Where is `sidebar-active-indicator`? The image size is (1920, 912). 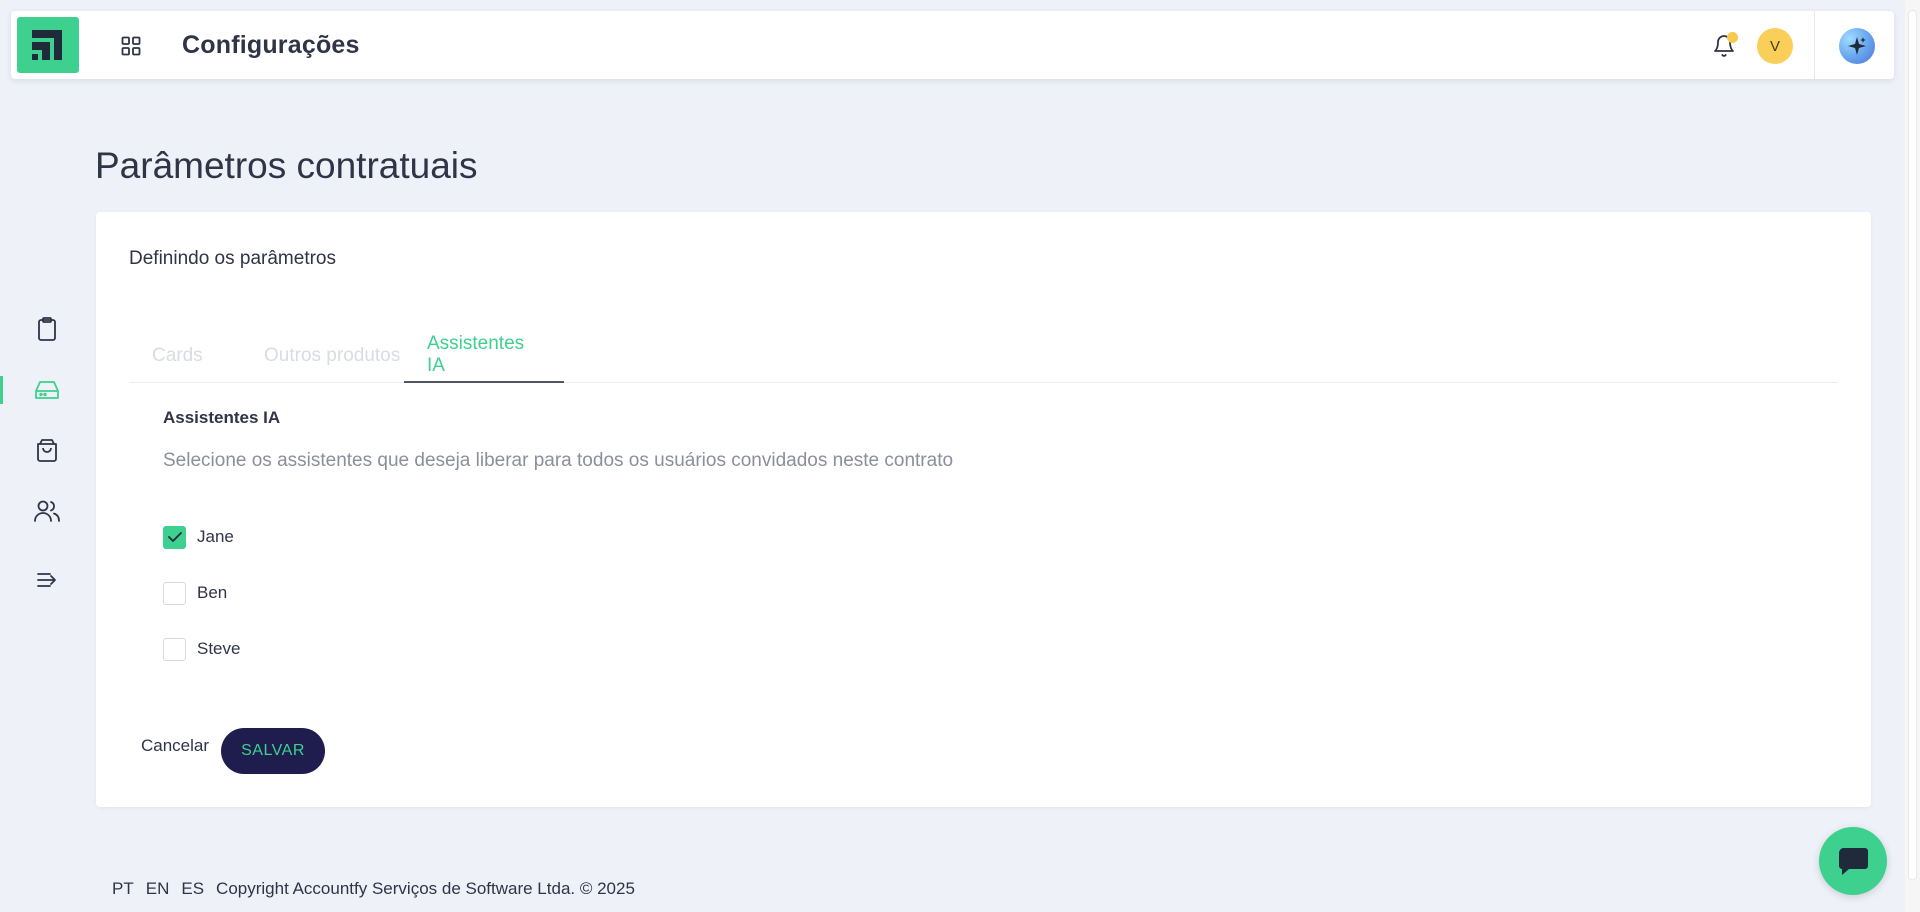
sidebar-active-indicator is located at coordinates (1, 390).